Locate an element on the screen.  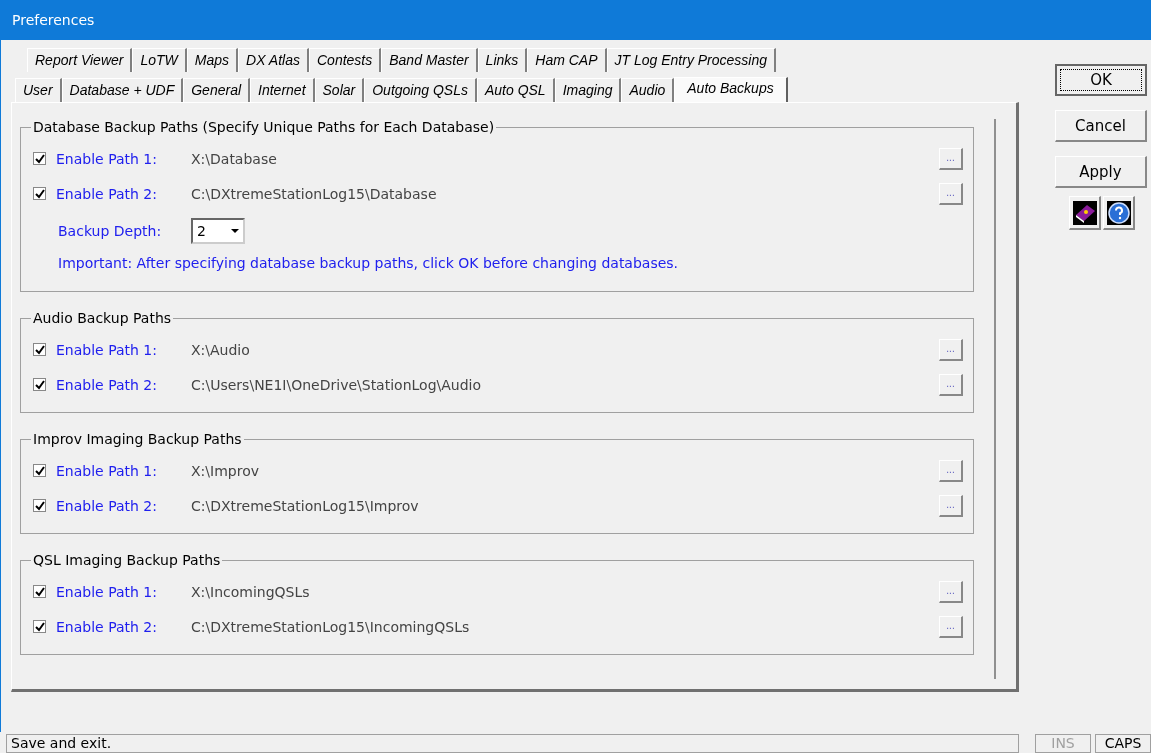
tab: DX Atlas is located at coordinates (273, 60).